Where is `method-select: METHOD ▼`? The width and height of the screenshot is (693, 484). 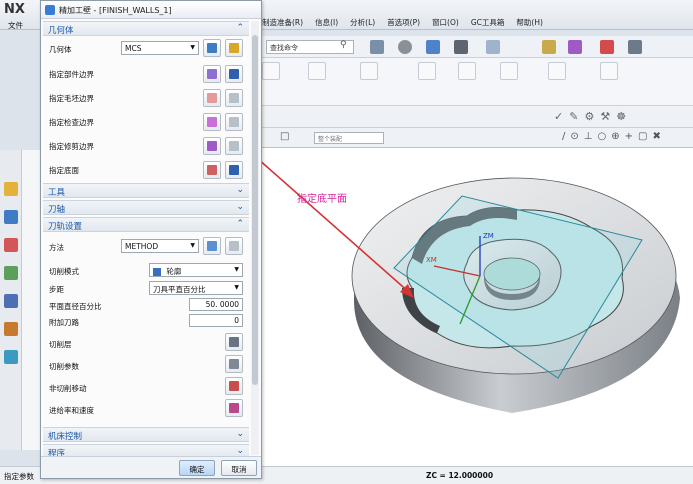 method-select: METHOD ▼ is located at coordinates (160, 246).